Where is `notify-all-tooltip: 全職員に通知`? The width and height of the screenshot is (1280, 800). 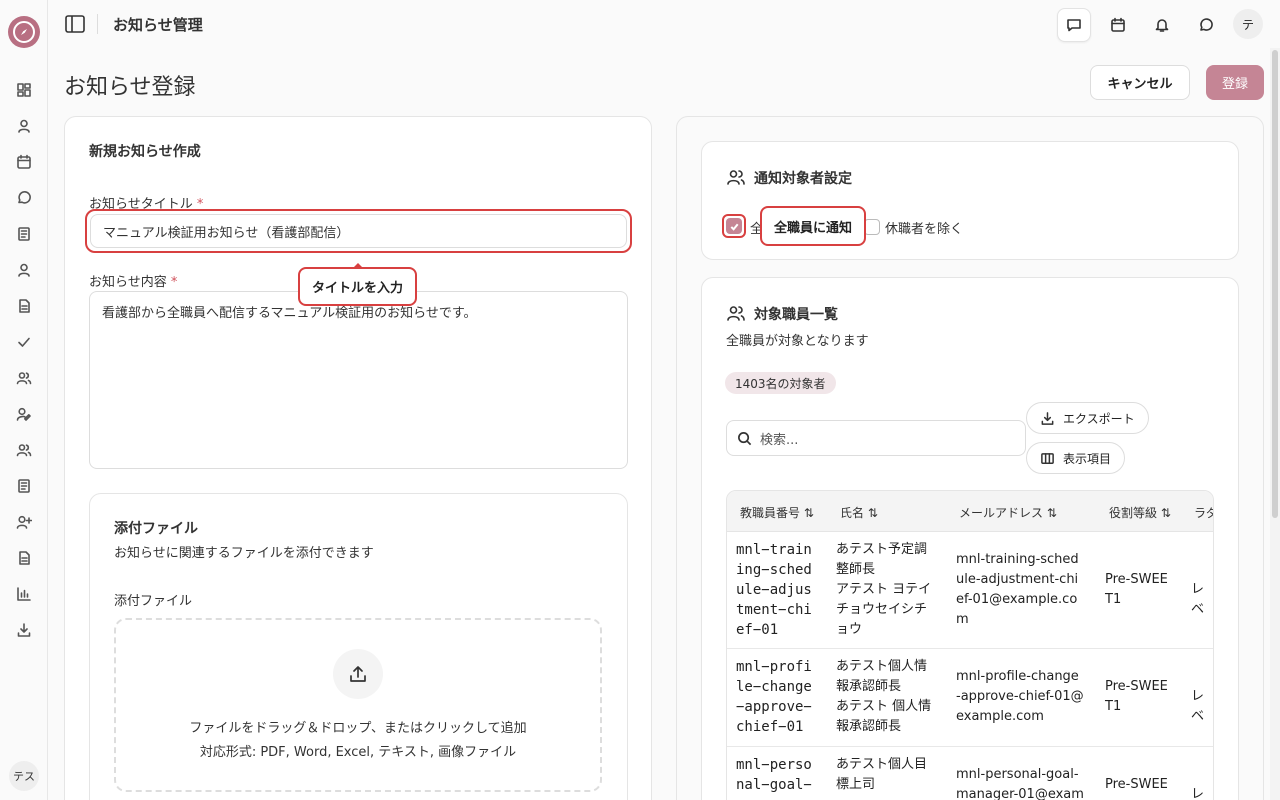 notify-all-tooltip: 全職員に通知 is located at coordinates (813, 226).